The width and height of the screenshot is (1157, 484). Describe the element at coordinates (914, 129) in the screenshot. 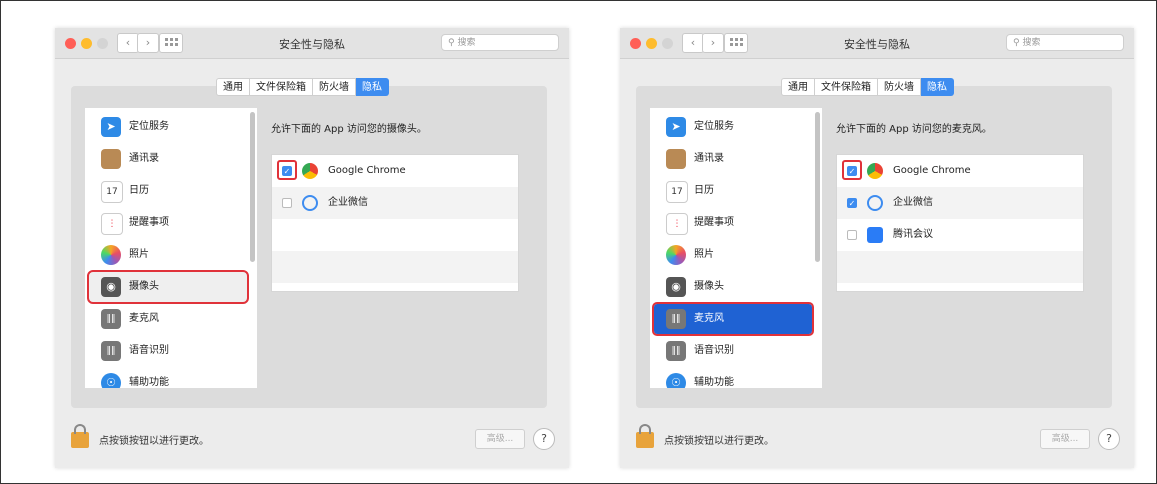

I see `access-prompt: 允许下面的 App 访问您的麦克风。` at that location.